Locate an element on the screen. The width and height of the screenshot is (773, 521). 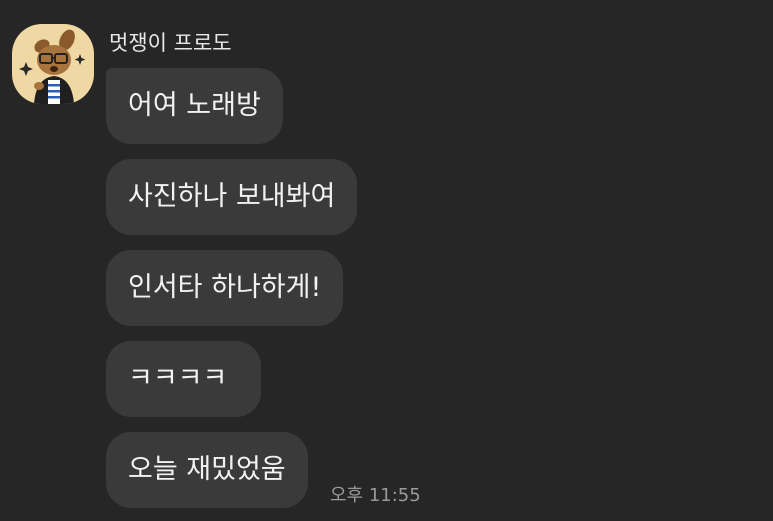
sender-avatar is located at coordinates (53, 64).